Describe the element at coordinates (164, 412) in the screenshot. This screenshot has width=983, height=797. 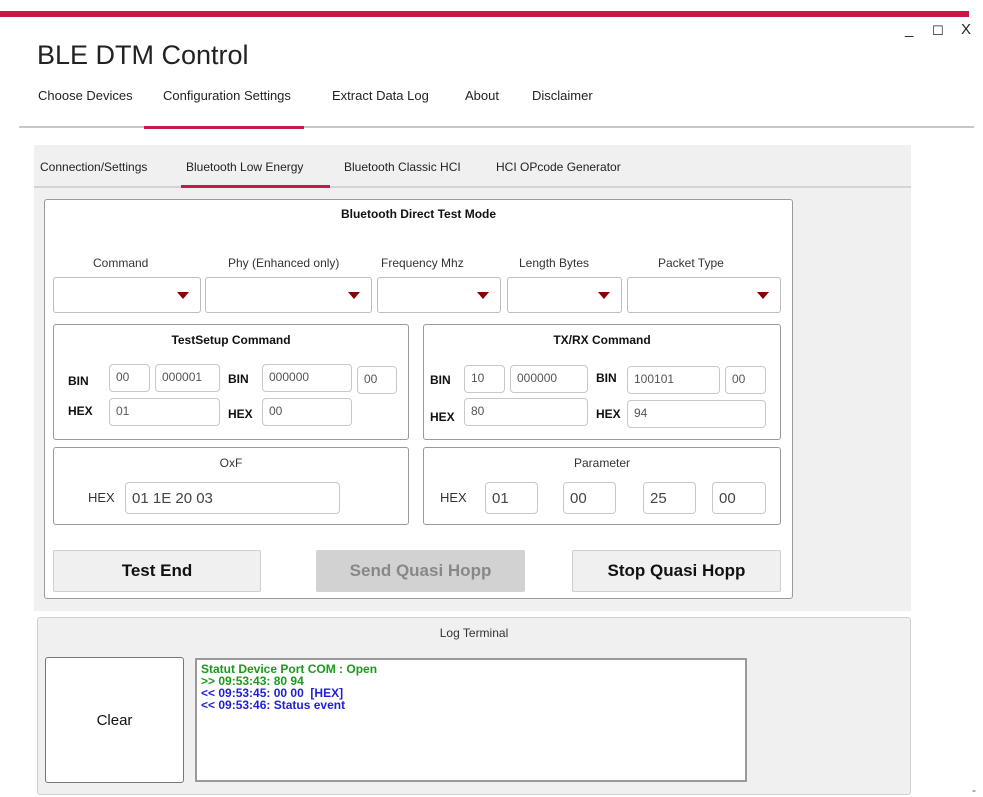
I see `testsetup-hex1-field: 01` at that location.